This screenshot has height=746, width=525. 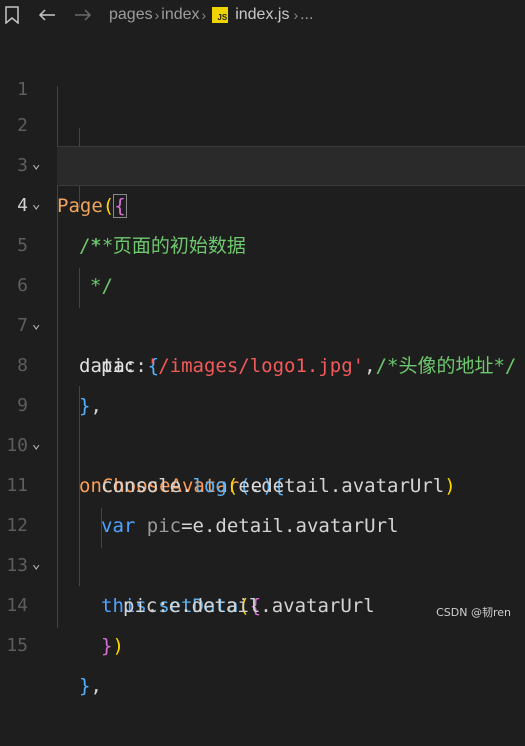 I want to click on code-text: },, so click(x=90, y=686).